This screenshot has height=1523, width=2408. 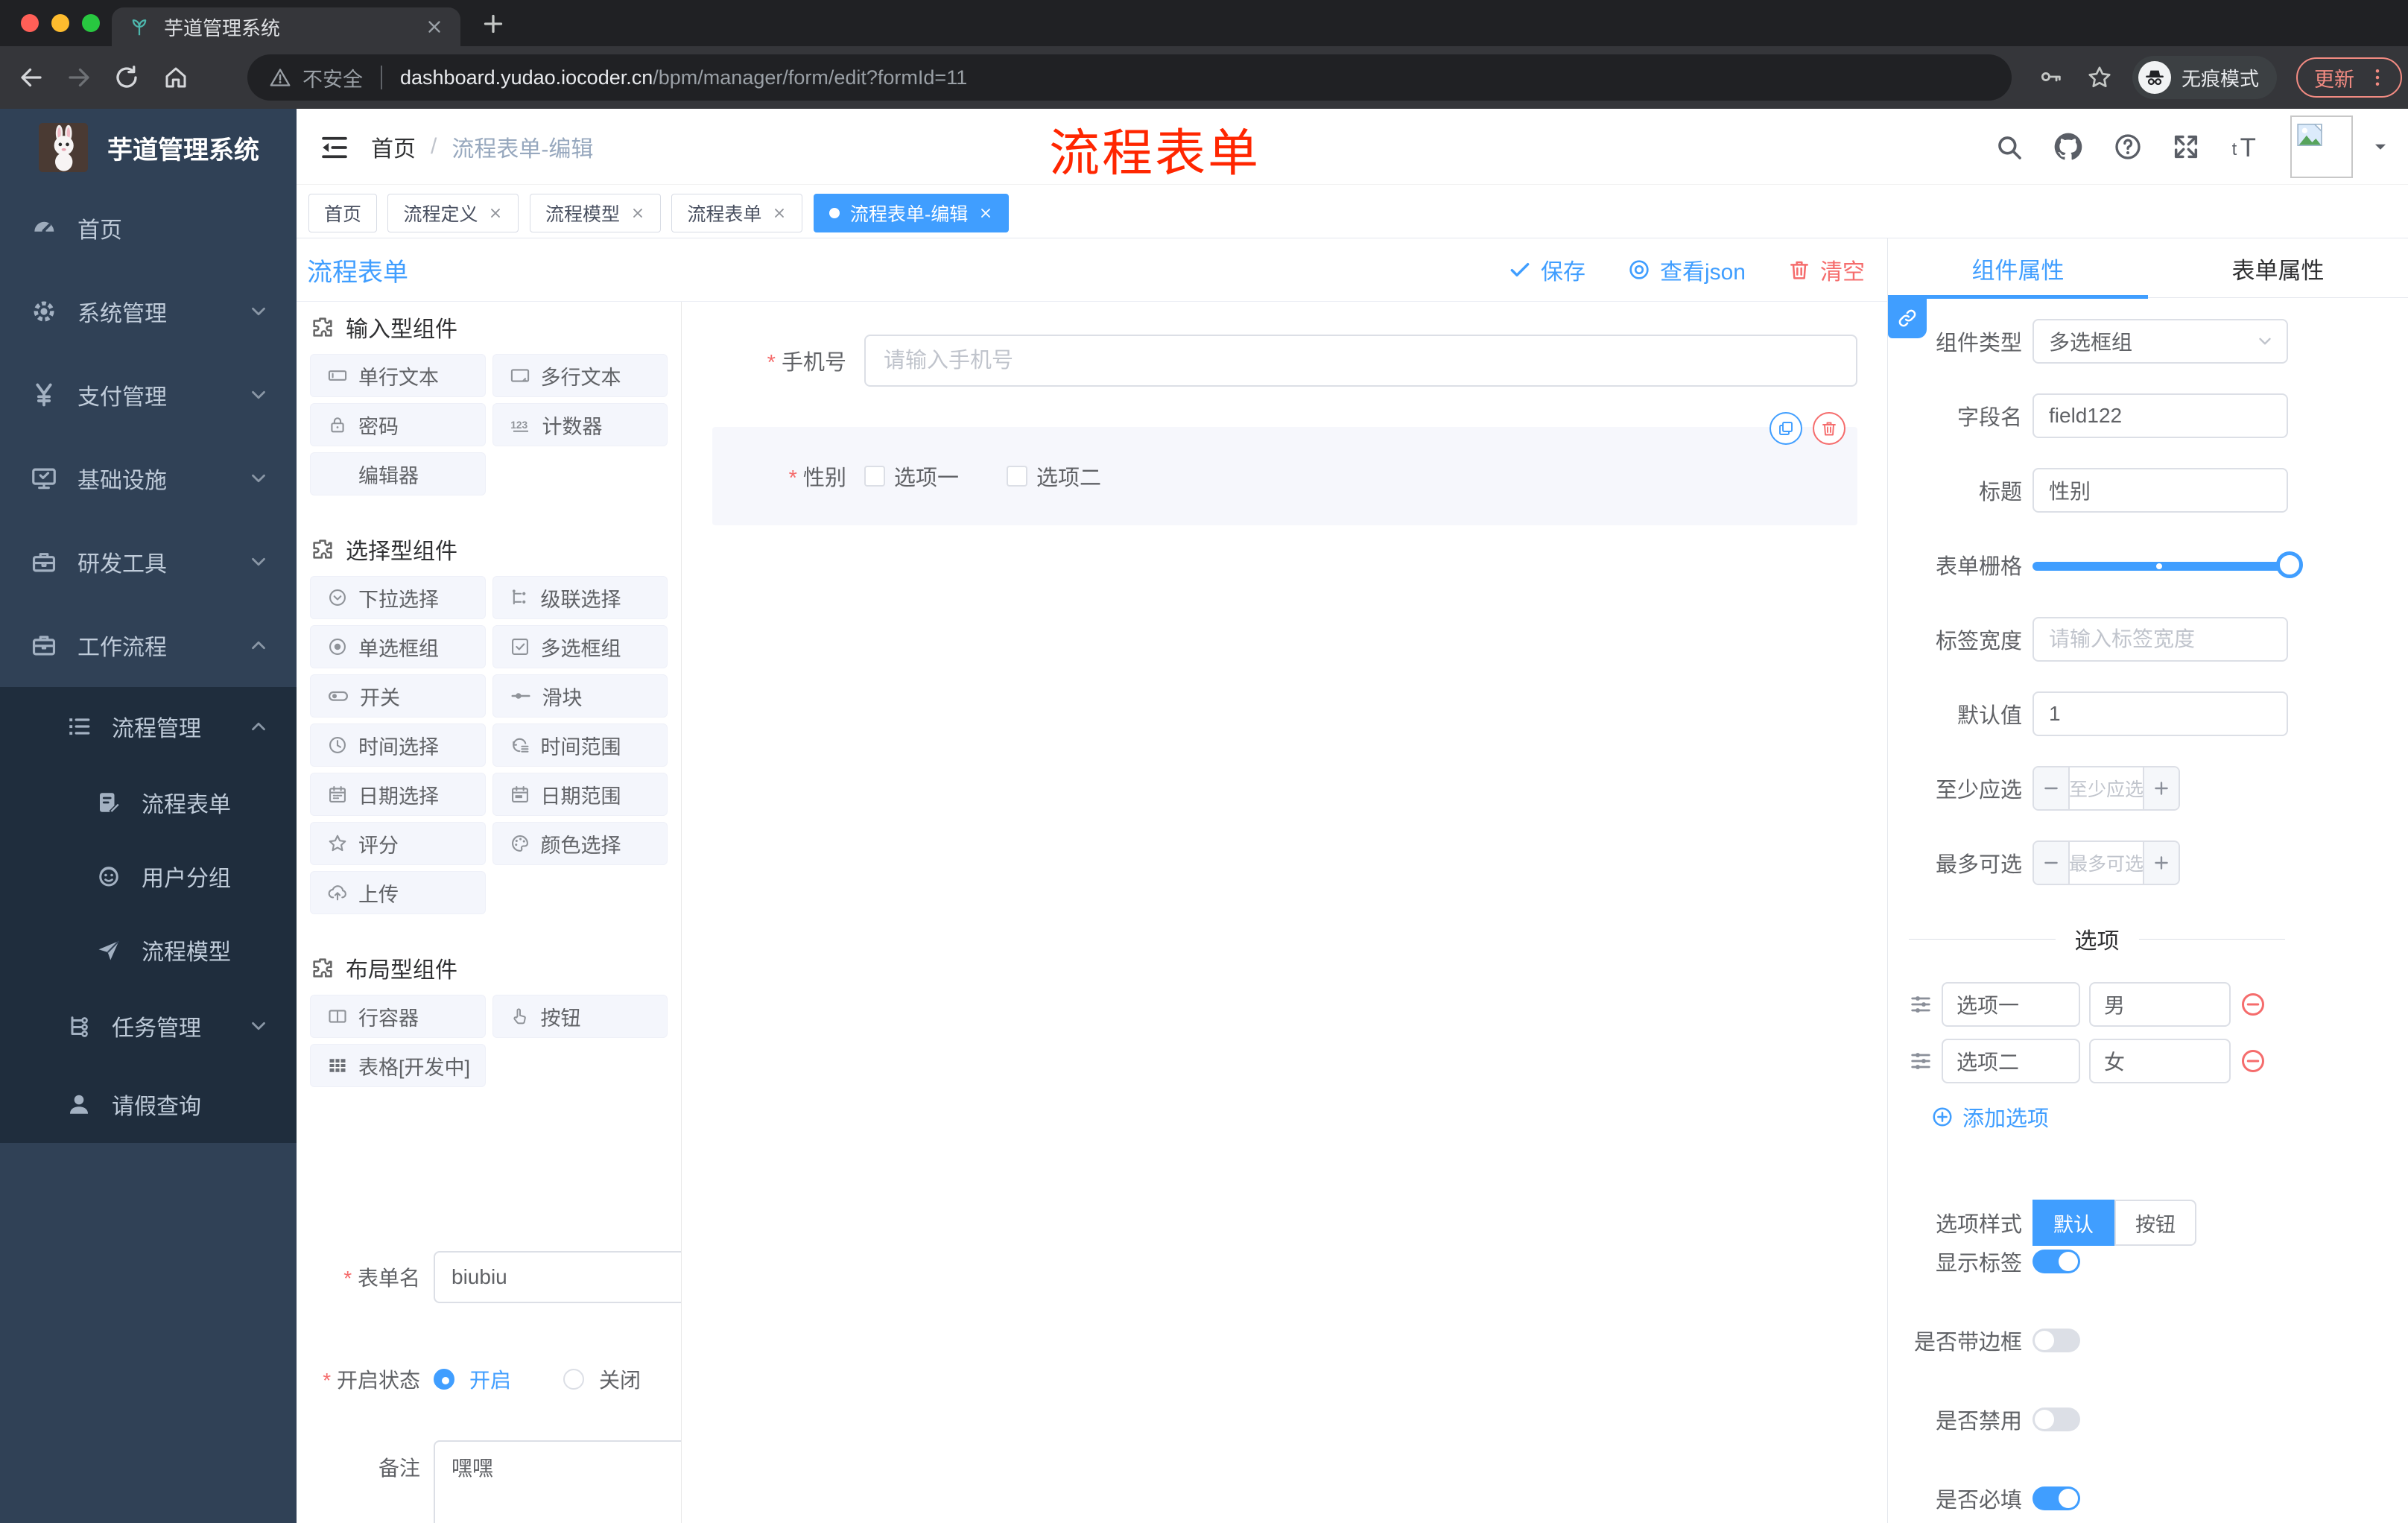 I want to click on save-button: 保存, so click(x=1546, y=270).